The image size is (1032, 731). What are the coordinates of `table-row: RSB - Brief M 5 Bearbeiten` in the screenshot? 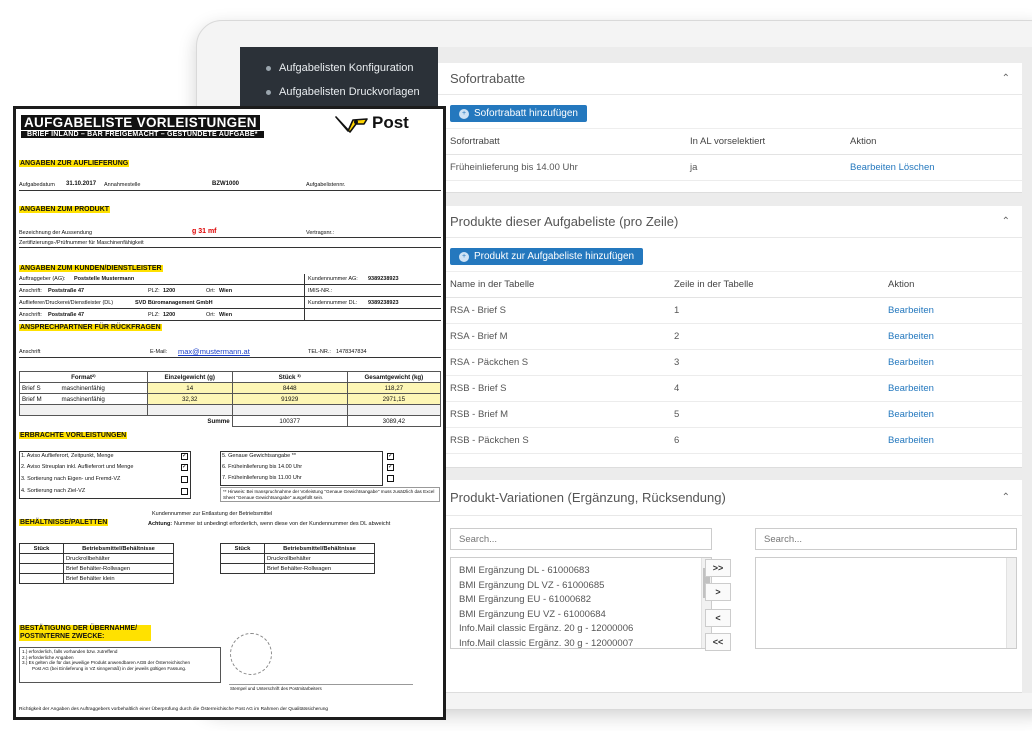 It's located at (730, 414).